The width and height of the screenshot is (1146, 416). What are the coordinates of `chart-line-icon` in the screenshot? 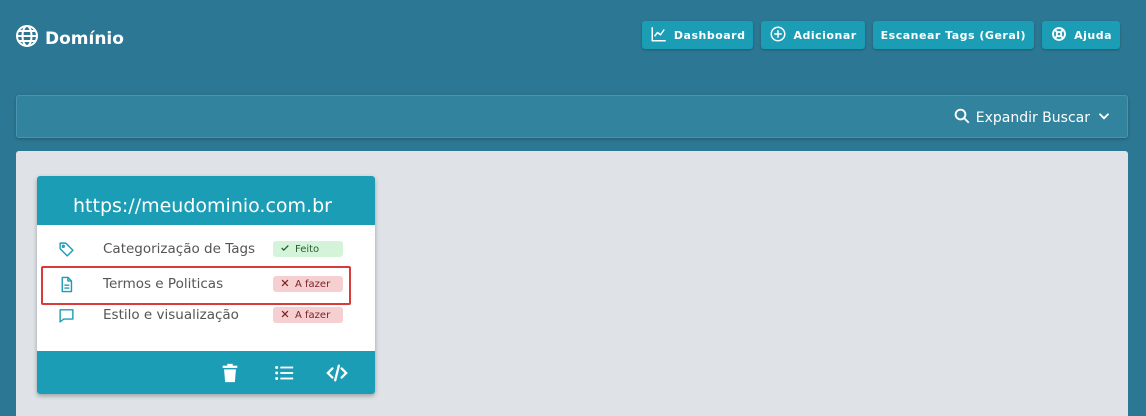 It's located at (659, 35).